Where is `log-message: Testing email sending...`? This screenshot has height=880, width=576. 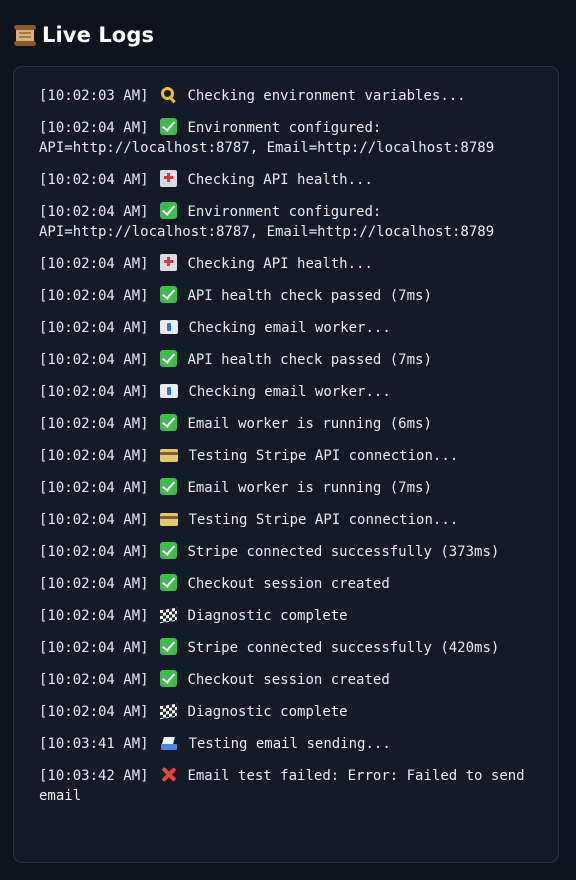
log-message: Testing email sending... is located at coordinates (289, 744).